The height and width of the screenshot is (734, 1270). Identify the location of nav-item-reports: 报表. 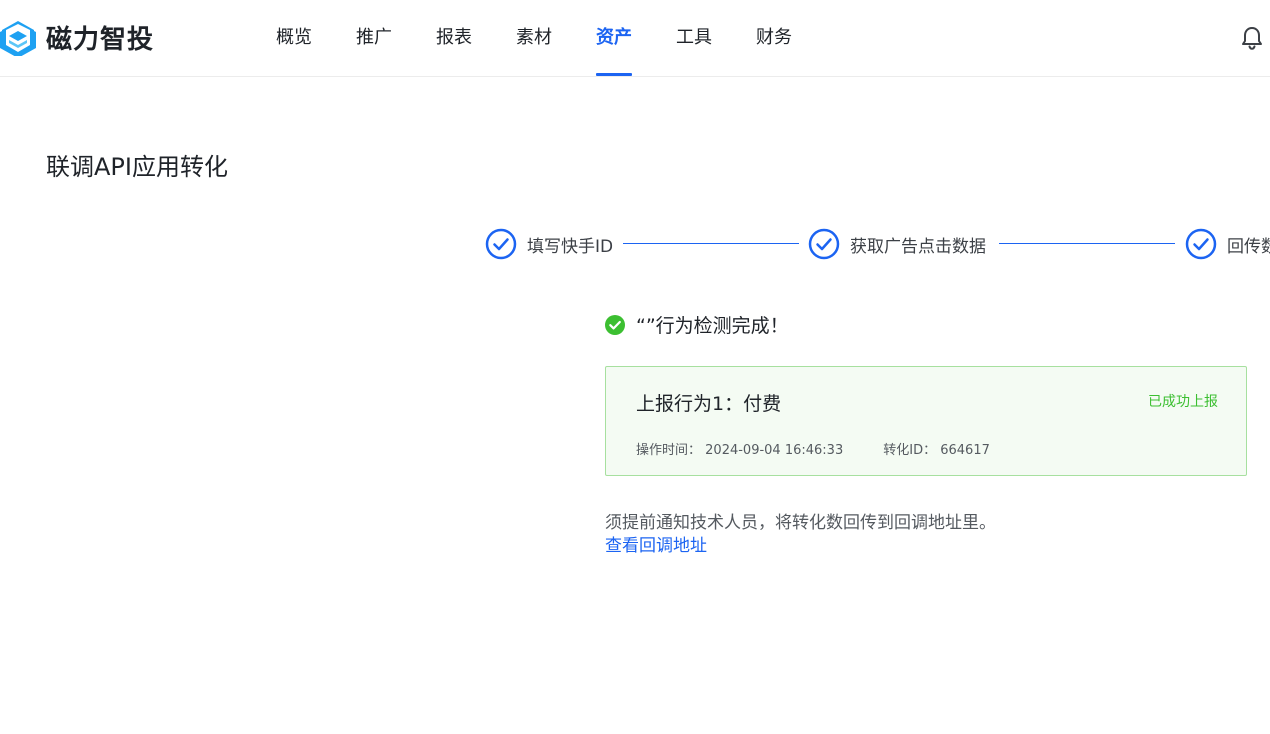
(454, 38).